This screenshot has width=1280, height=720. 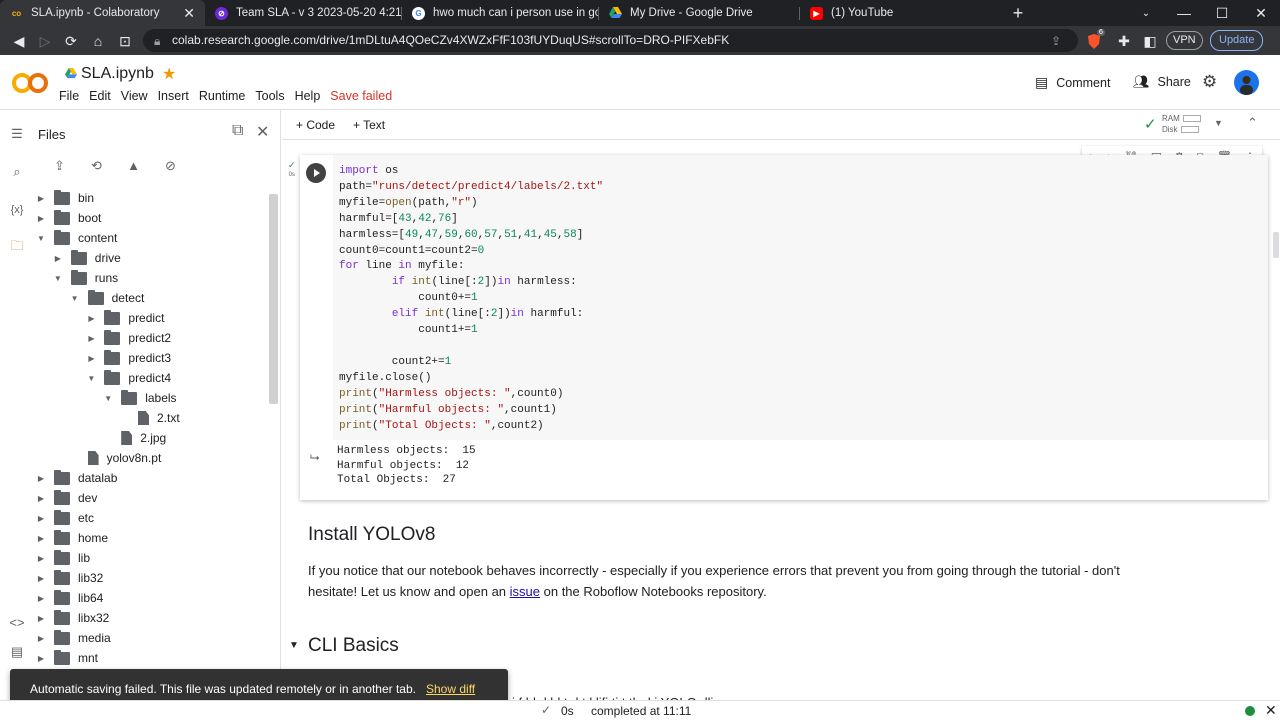 What do you see at coordinates (128, 338) in the screenshot?
I see `tree-folder: ▶ predict2` at bounding box center [128, 338].